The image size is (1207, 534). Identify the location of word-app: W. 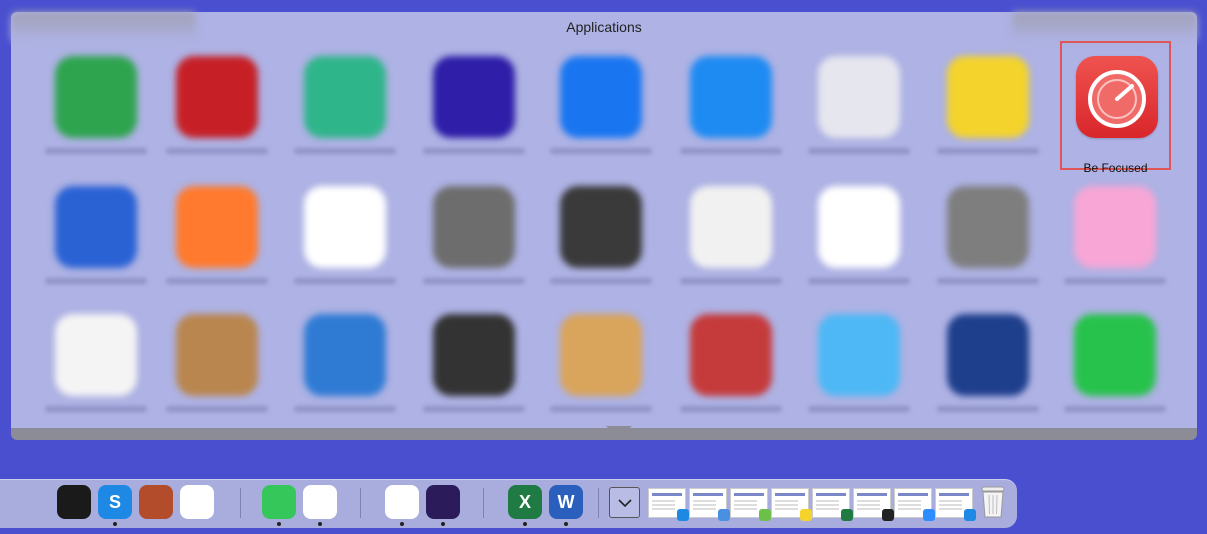
(566, 502).